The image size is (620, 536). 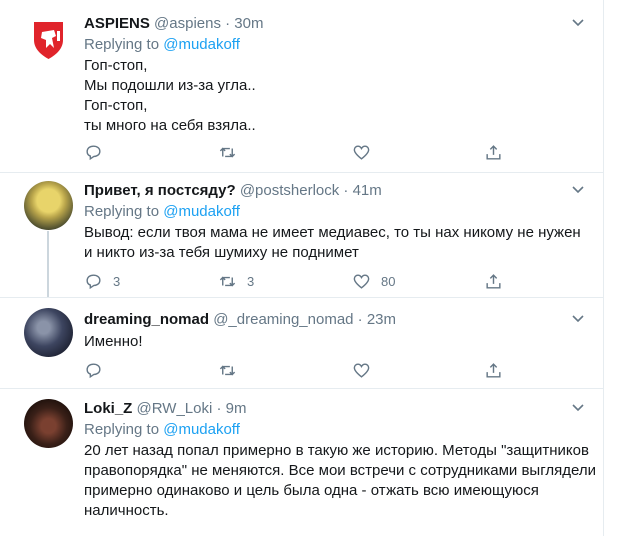 What do you see at coordinates (311, 190) in the screenshot?
I see `handle-and-time: @postsherlock · 41m` at bounding box center [311, 190].